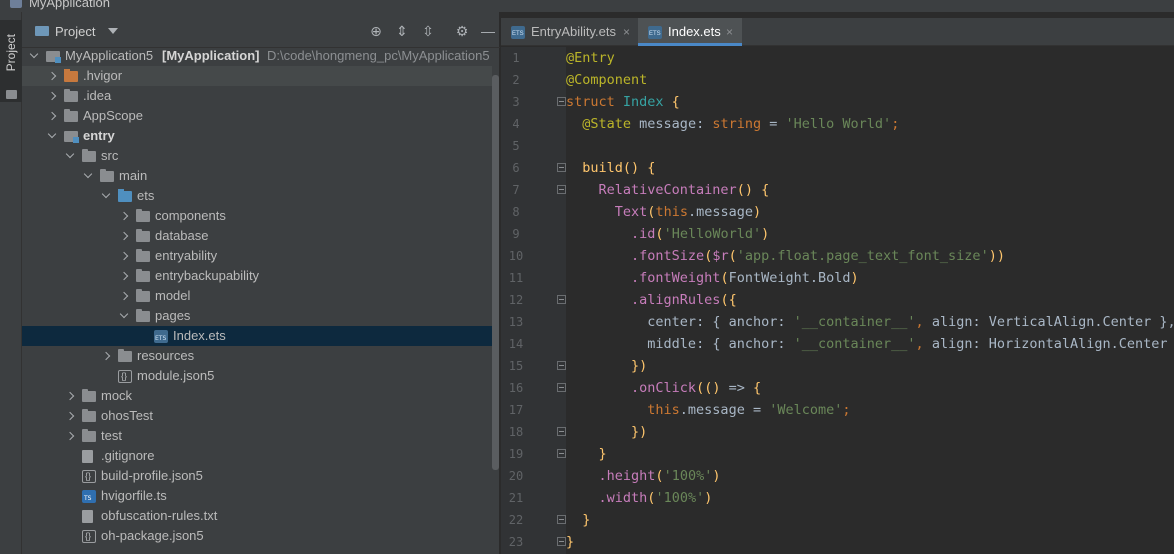 The height and width of the screenshot is (554, 1174). I want to click on code-token: 'Hello World', so click(838, 124).